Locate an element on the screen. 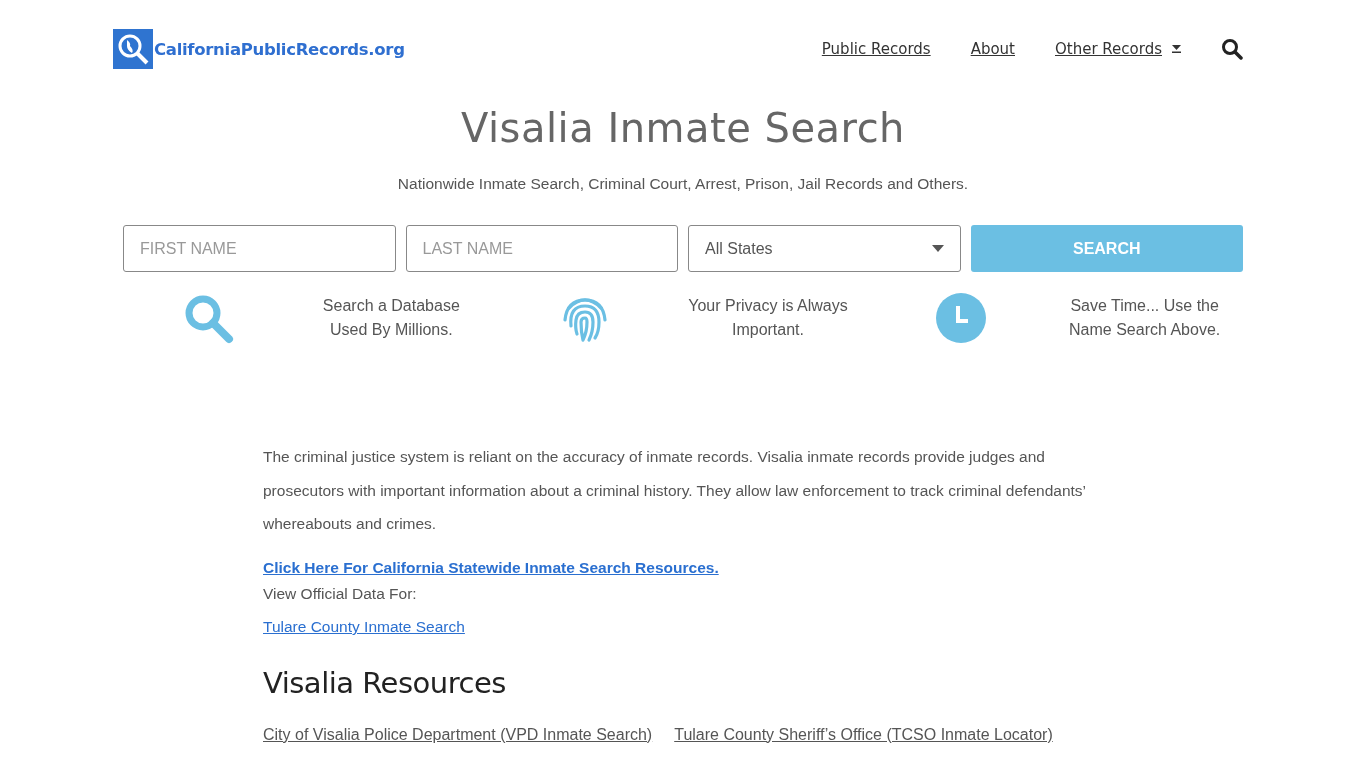  logo-text: CaliforniaPublicRecords.org is located at coordinates (279, 49).